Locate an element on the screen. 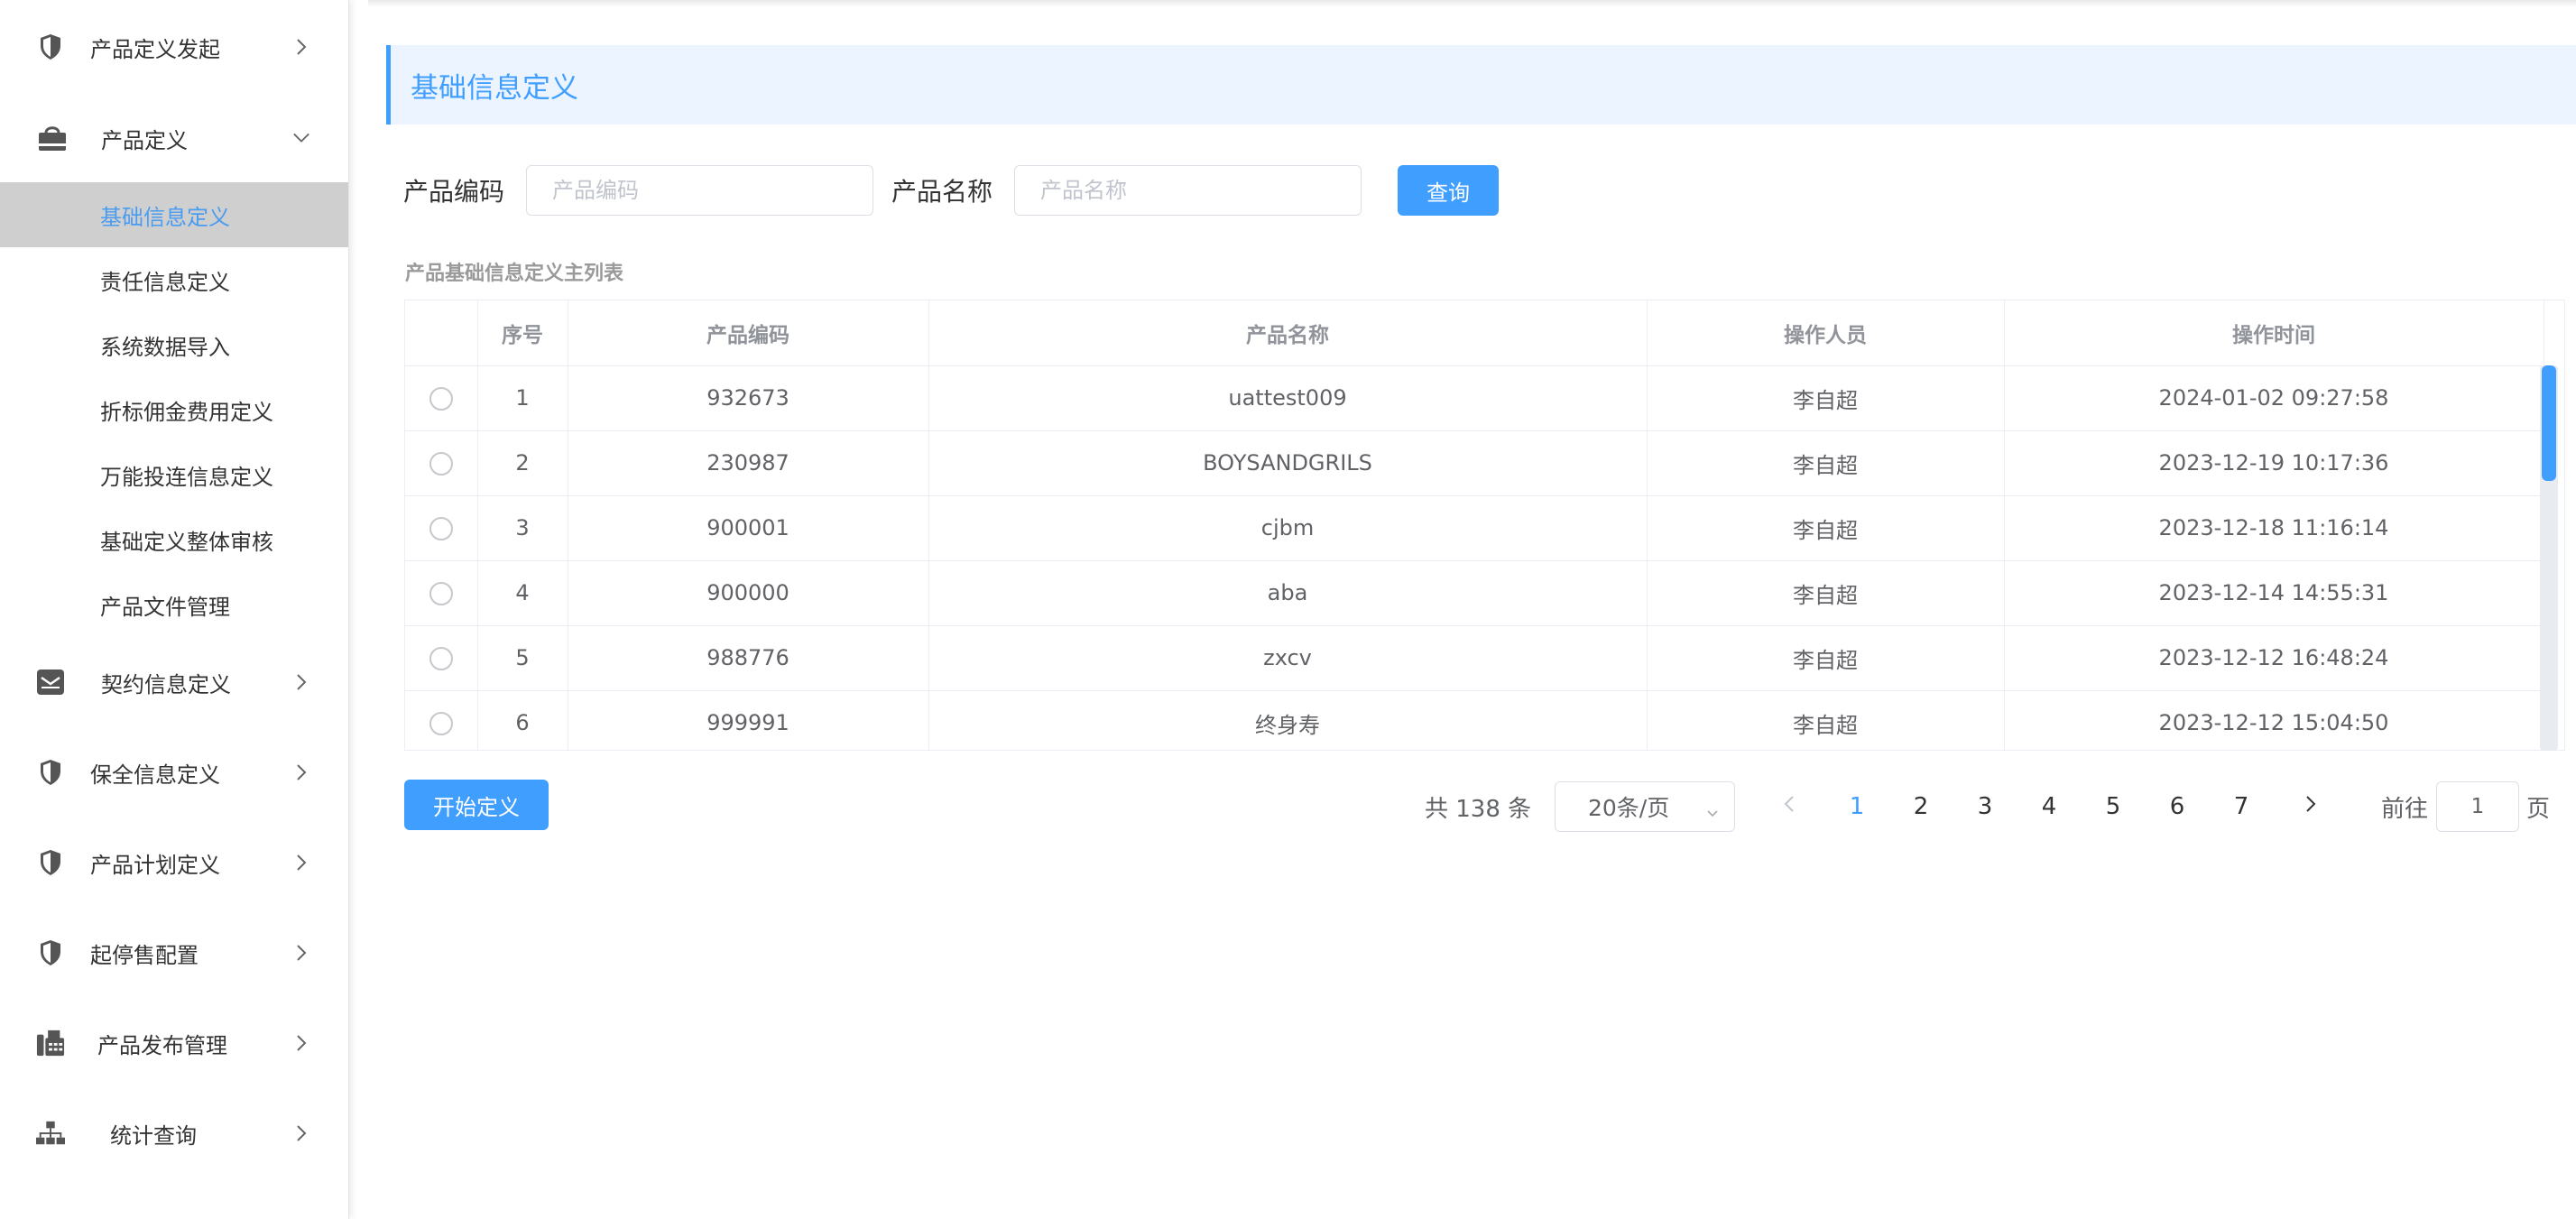 Image resolution: width=2576 pixels, height=1219 pixels. prev-page-button is located at coordinates (1789, 806).